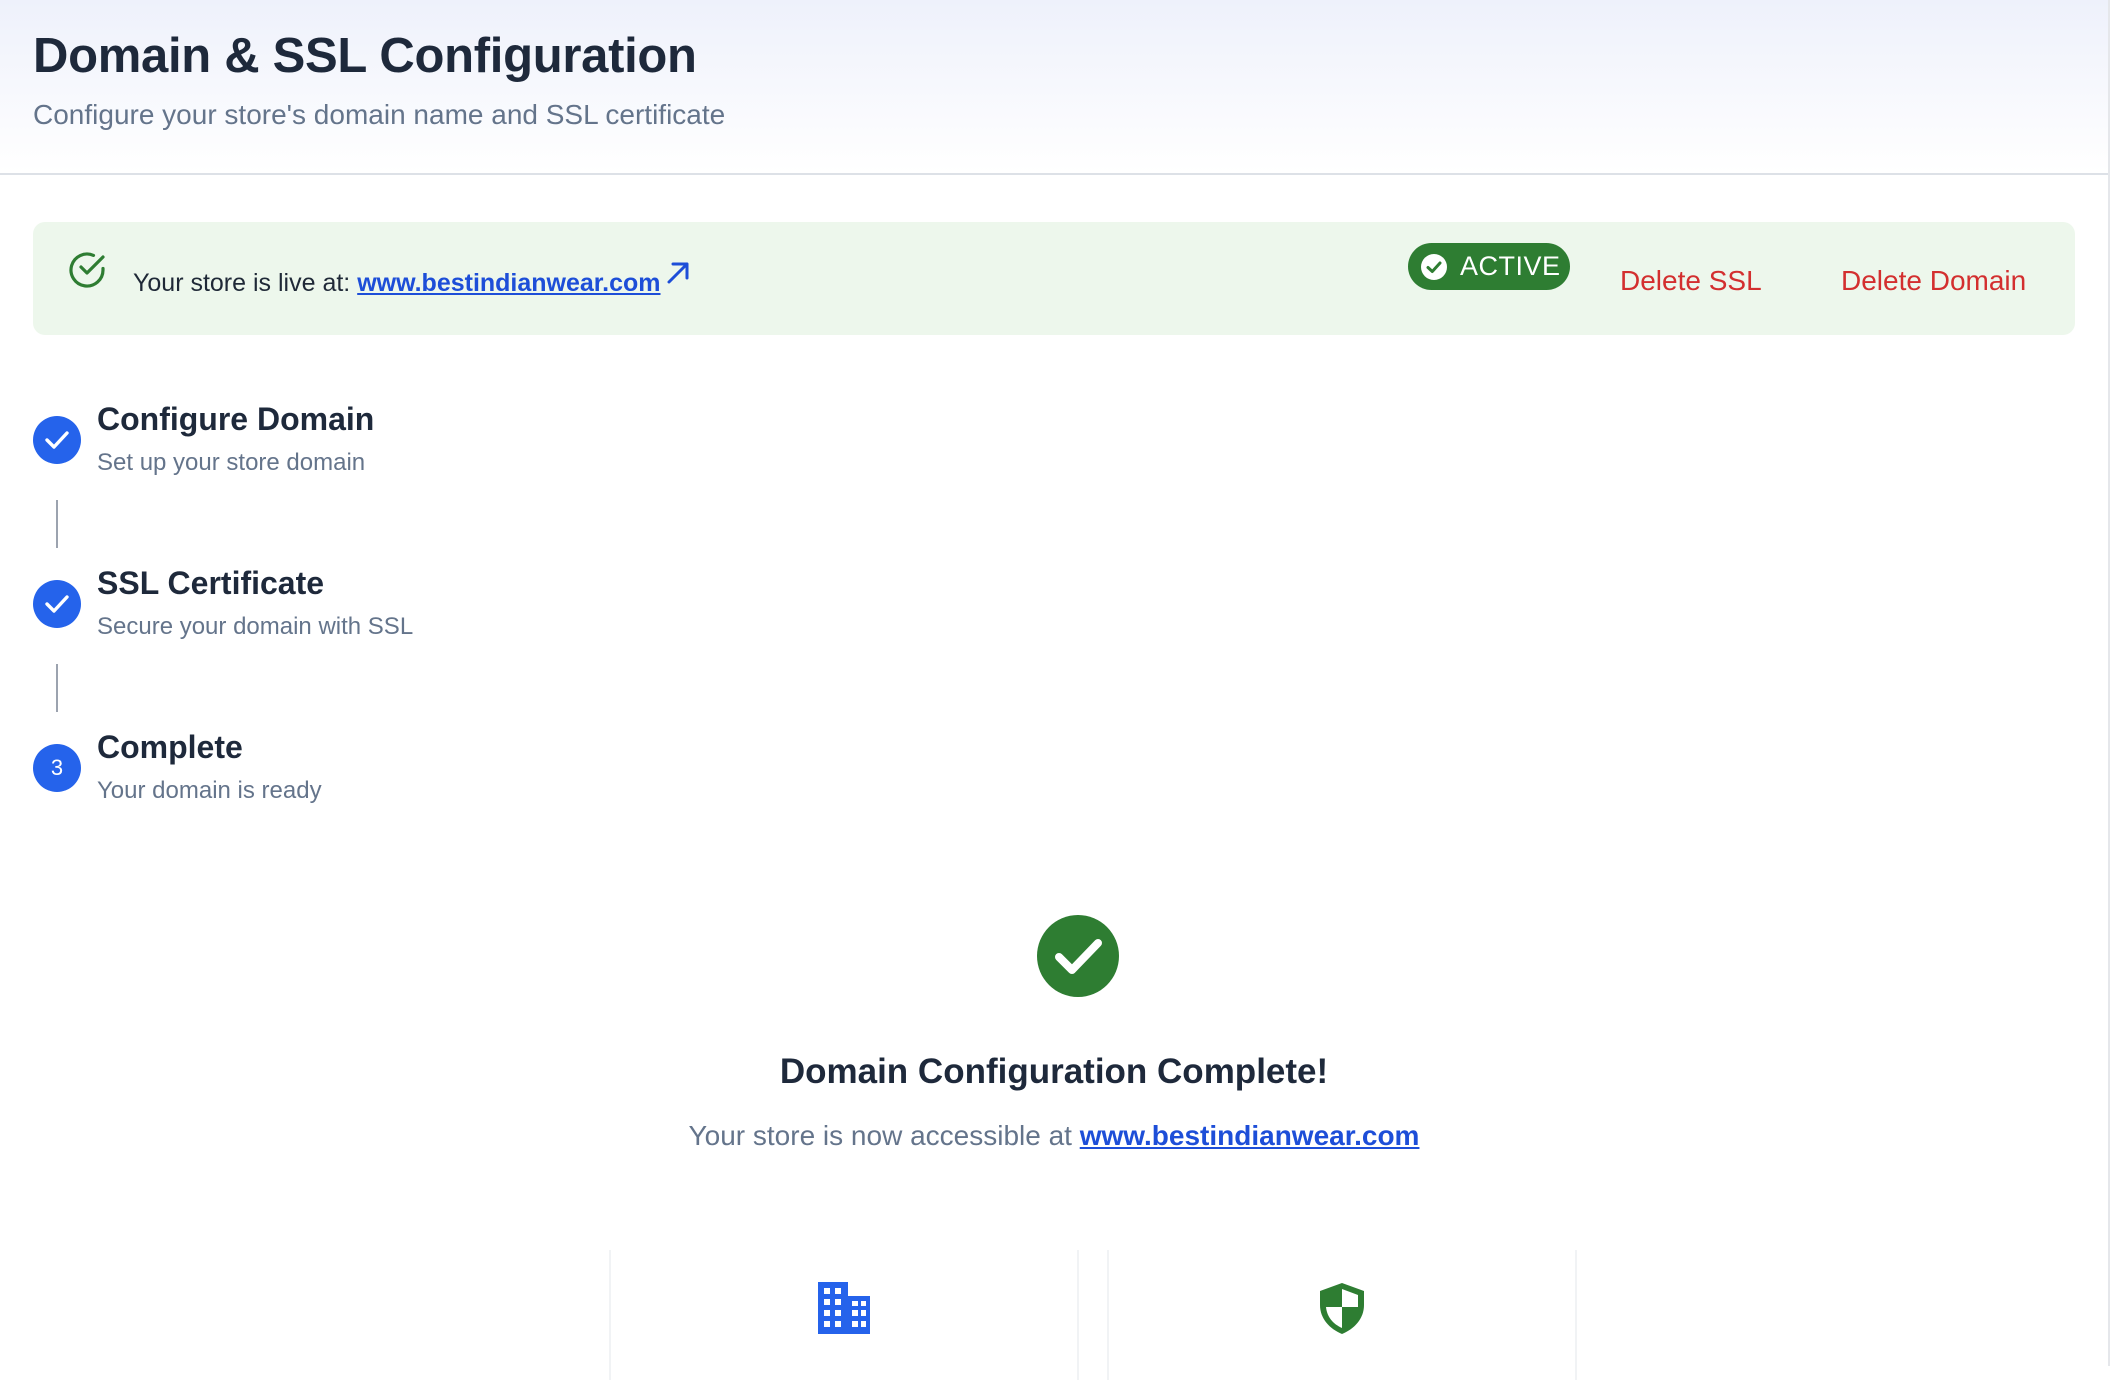  I want to click on status-badge: ACTIVE, so click(1489, 266).